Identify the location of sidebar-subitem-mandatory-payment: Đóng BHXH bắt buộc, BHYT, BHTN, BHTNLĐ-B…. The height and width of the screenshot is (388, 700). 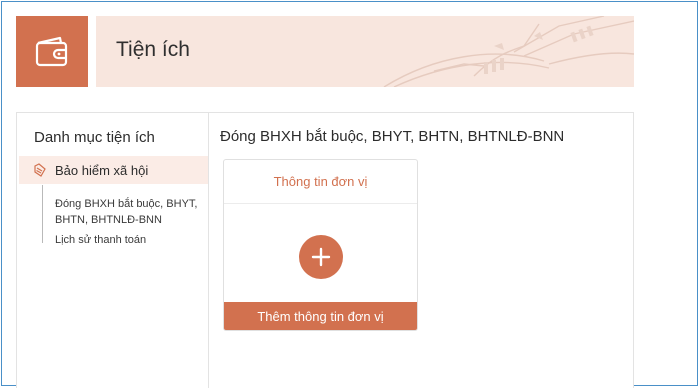
(131, 212).